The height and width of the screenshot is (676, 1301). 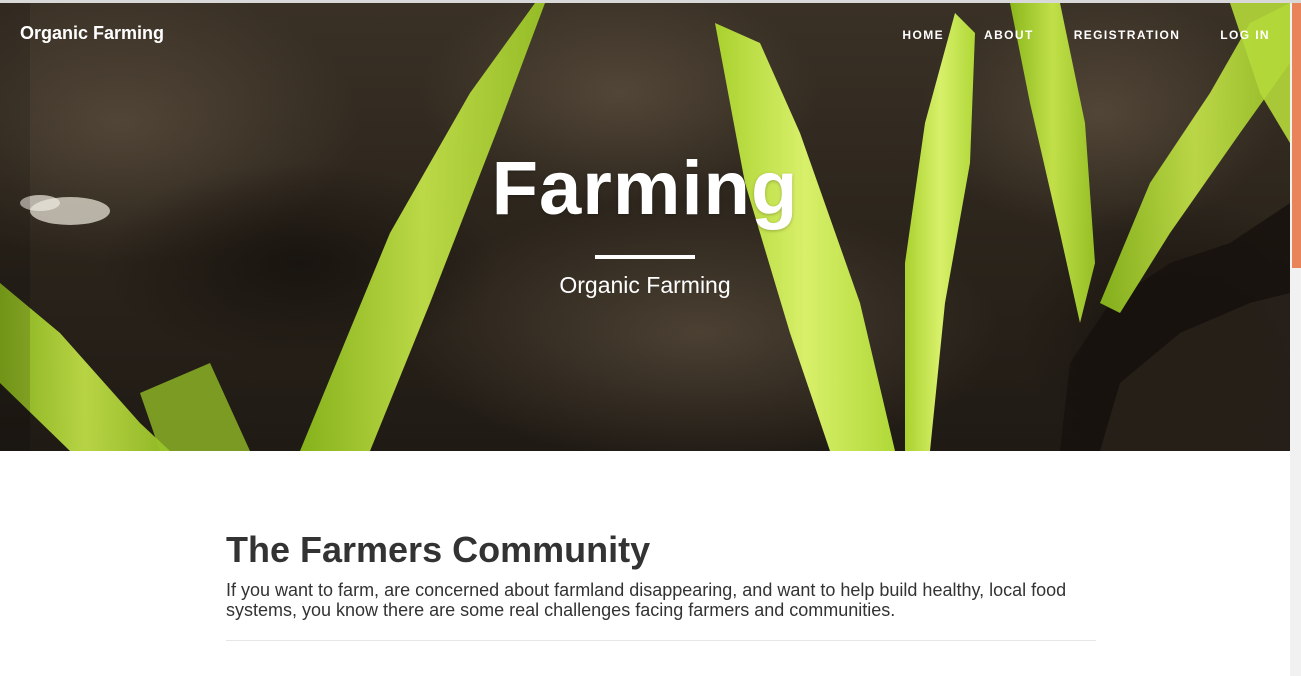 I want to click on nav-menu: HOME ABOUT REGISTRATION LOG IN, so click(x=1066, y=35).